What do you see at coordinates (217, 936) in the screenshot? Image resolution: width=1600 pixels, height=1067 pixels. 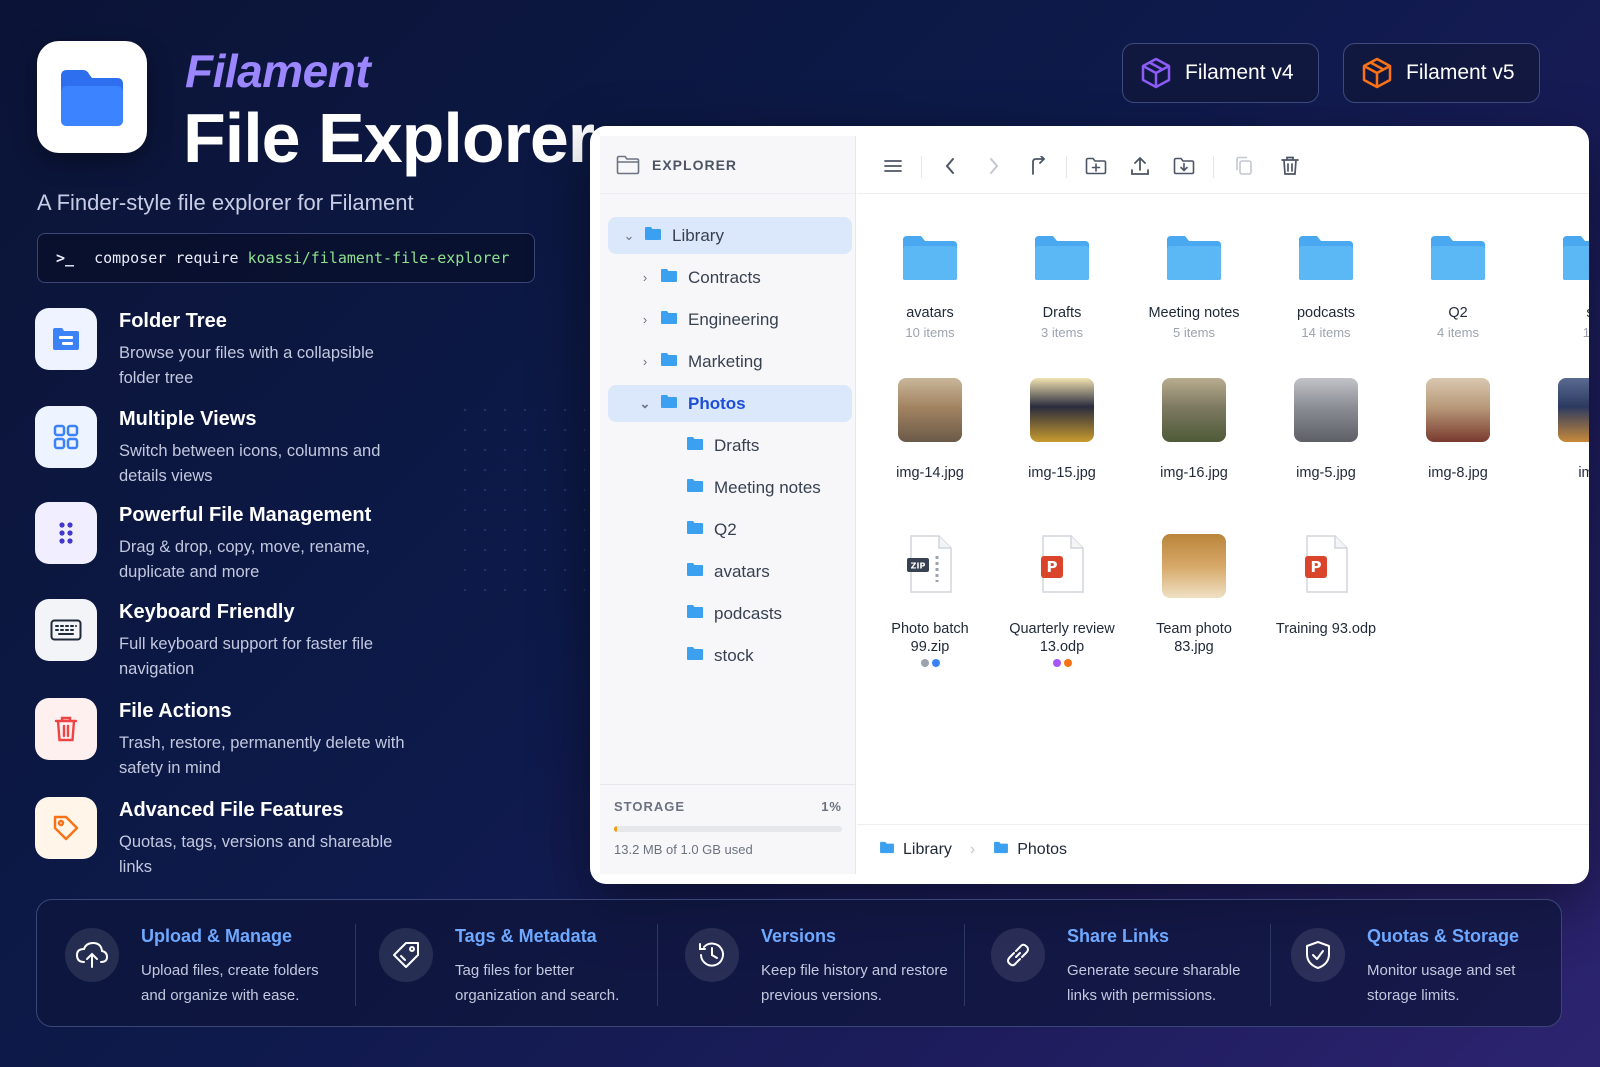 I see `bottom-feature-title: Upload & Manage` at bounding box center [217, 936].